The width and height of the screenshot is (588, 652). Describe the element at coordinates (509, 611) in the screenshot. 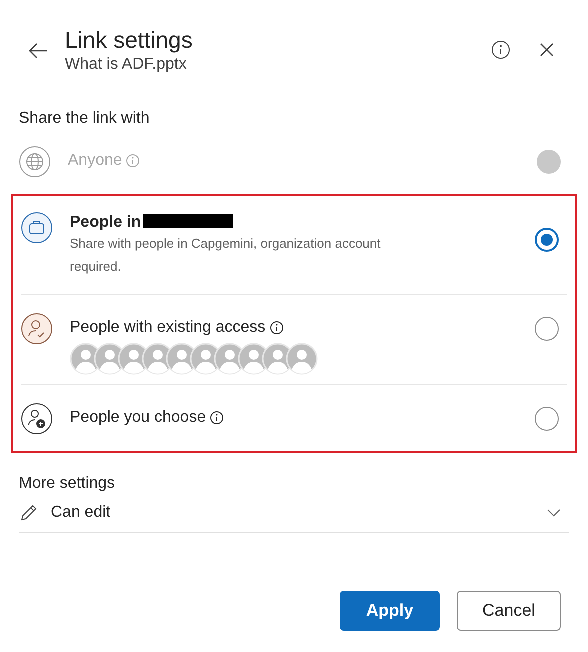

I see `secondary-button: Cancel` at that location.